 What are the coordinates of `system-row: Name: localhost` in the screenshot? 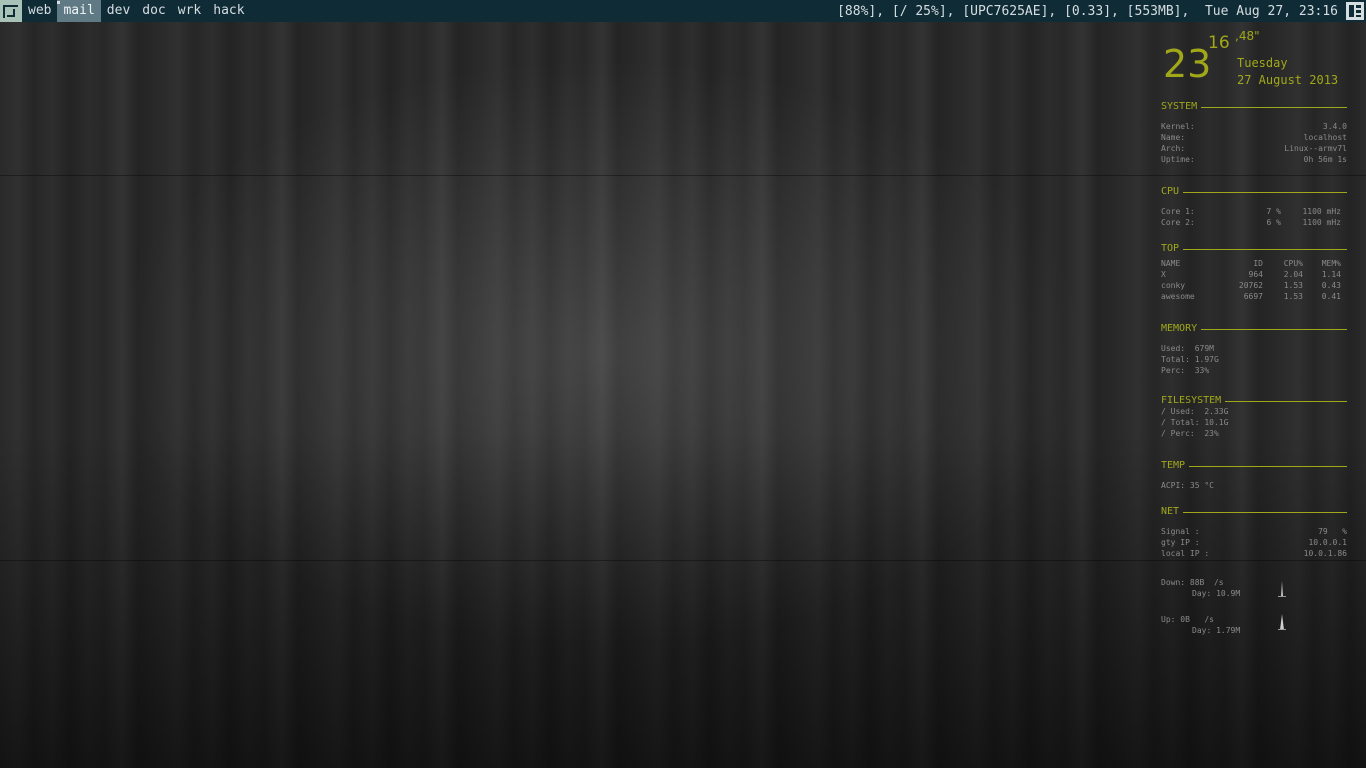 It's located at (1254, 137).